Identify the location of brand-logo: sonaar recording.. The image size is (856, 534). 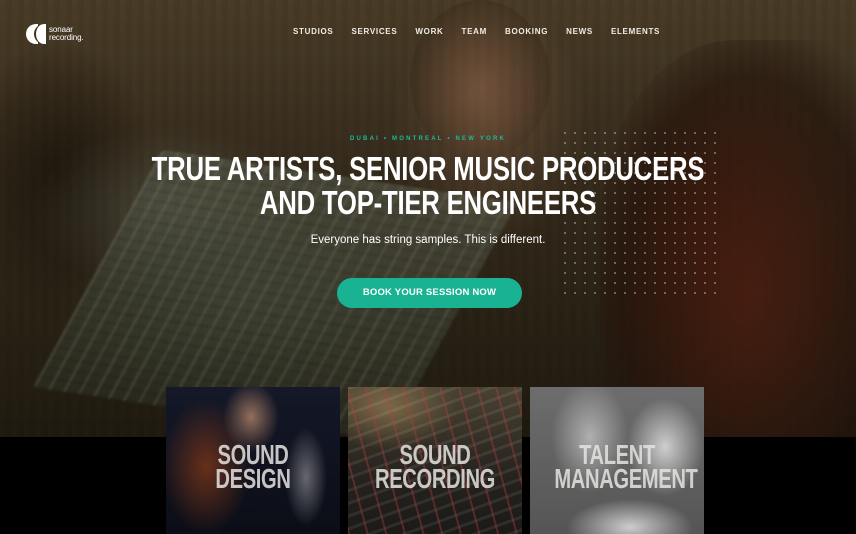
(55, 34).